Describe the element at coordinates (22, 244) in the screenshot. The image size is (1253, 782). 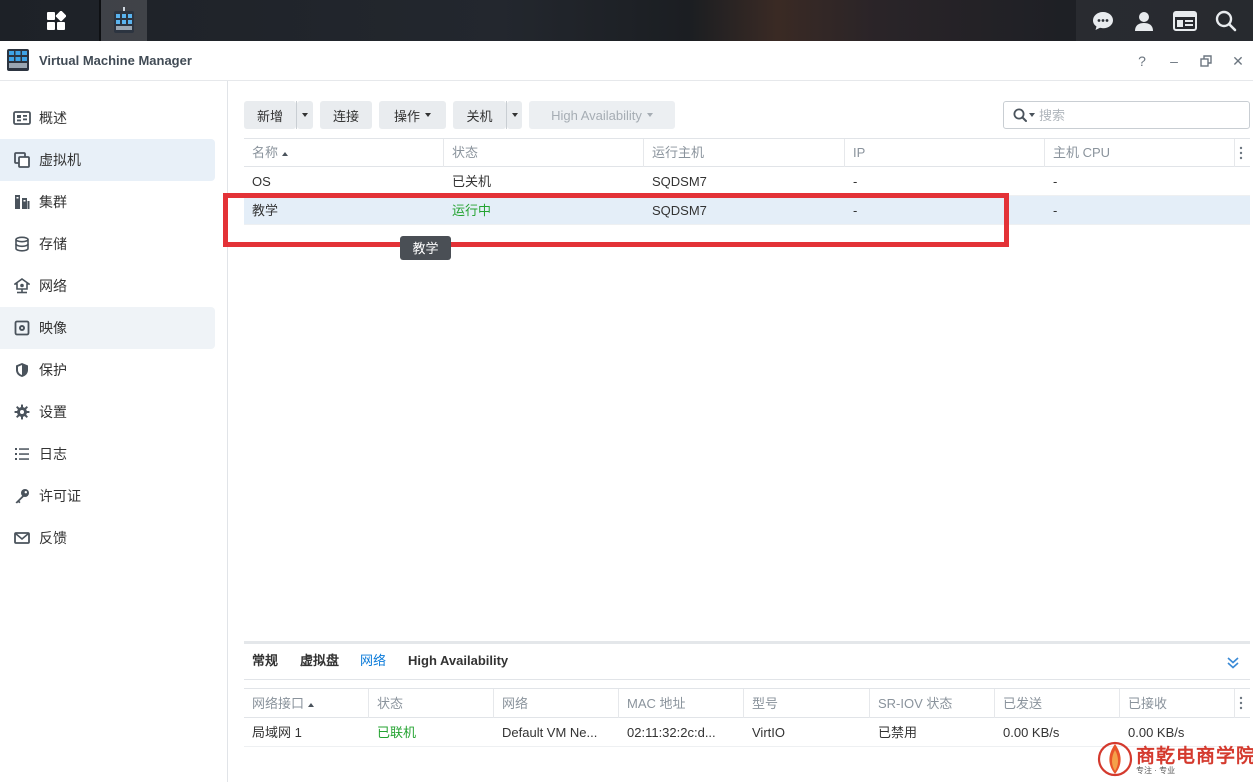
I see `storage-icon` at that location.